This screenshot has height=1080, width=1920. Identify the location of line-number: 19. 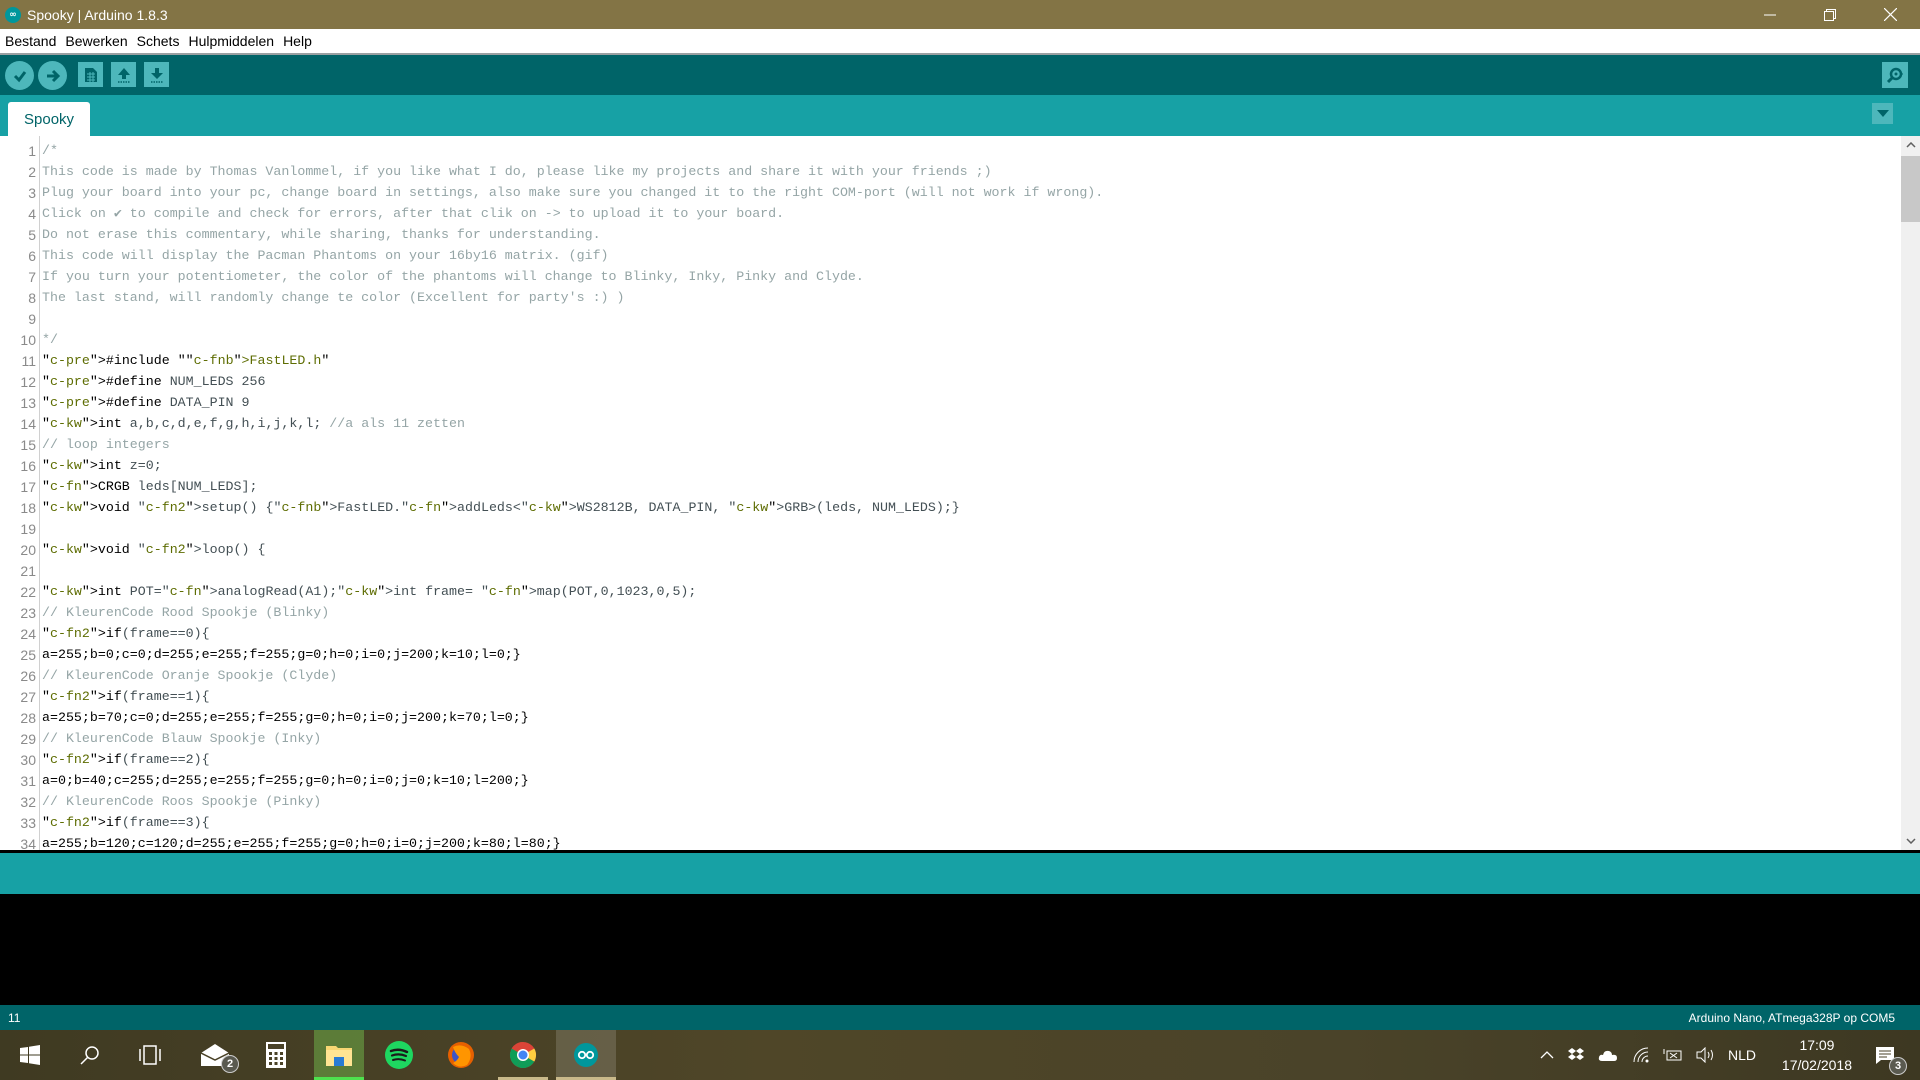
(28, 528).